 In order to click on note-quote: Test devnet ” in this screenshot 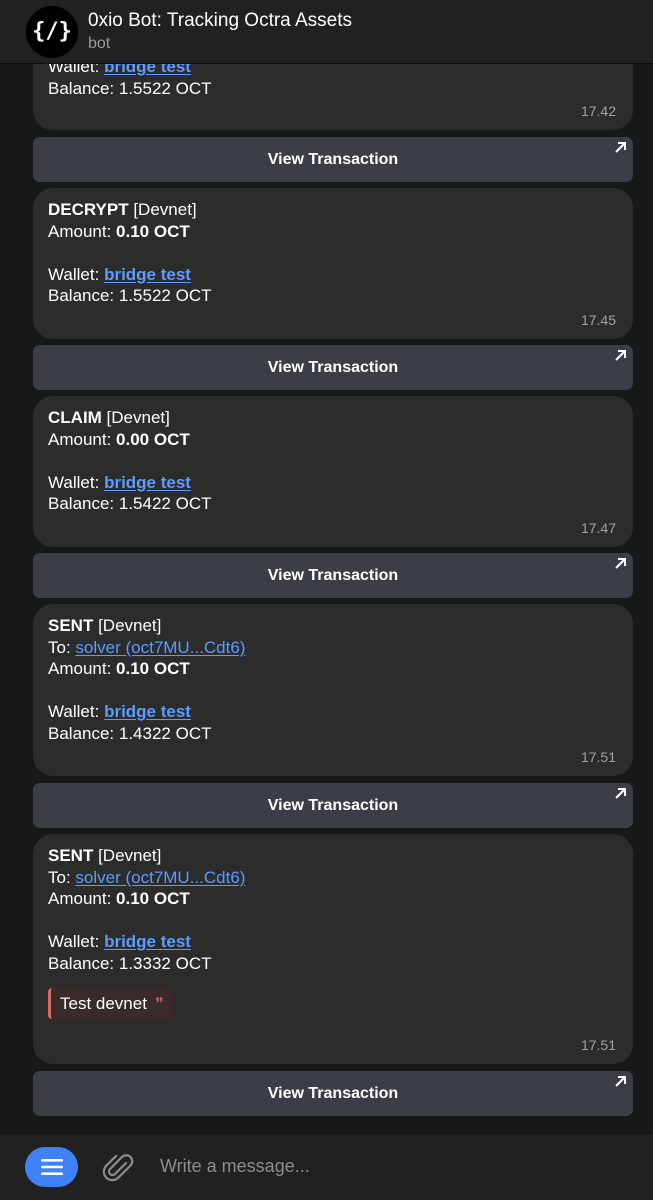, I will do `click(111, 1003)`.